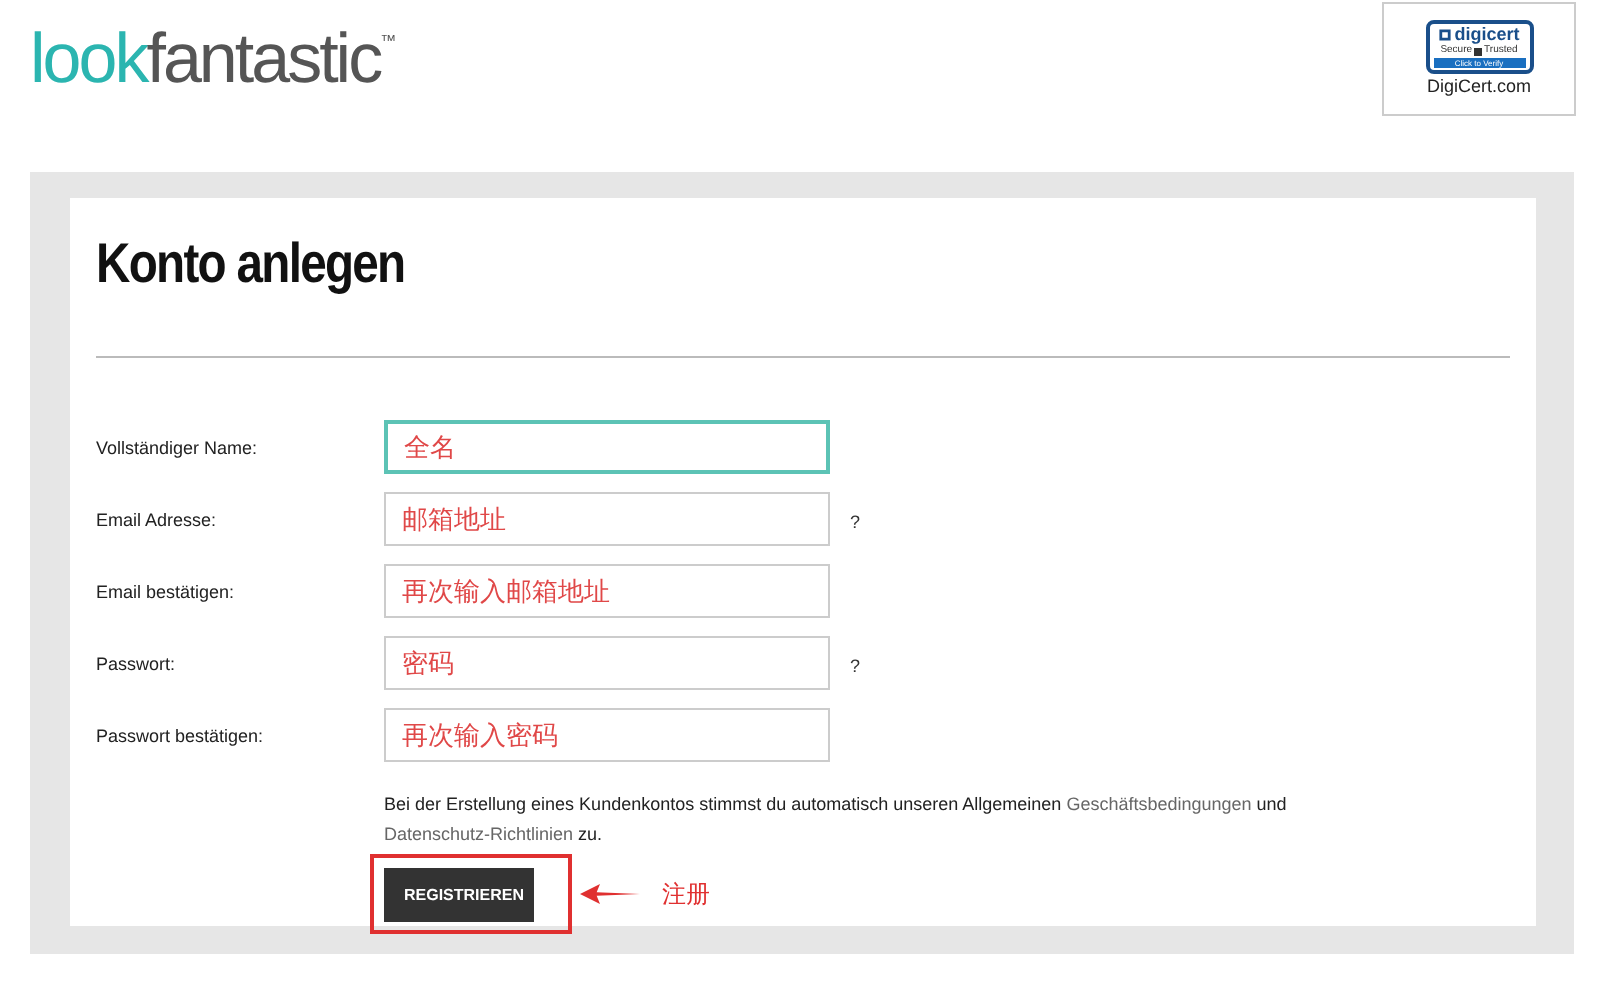 Image resolution: width=1600 pixels, height=994 pixels. What do you see at coordinates (213, 60) in the screenshot?
I see `logo: lookfantastic$^{™}$` at bounding box center [213, 60].